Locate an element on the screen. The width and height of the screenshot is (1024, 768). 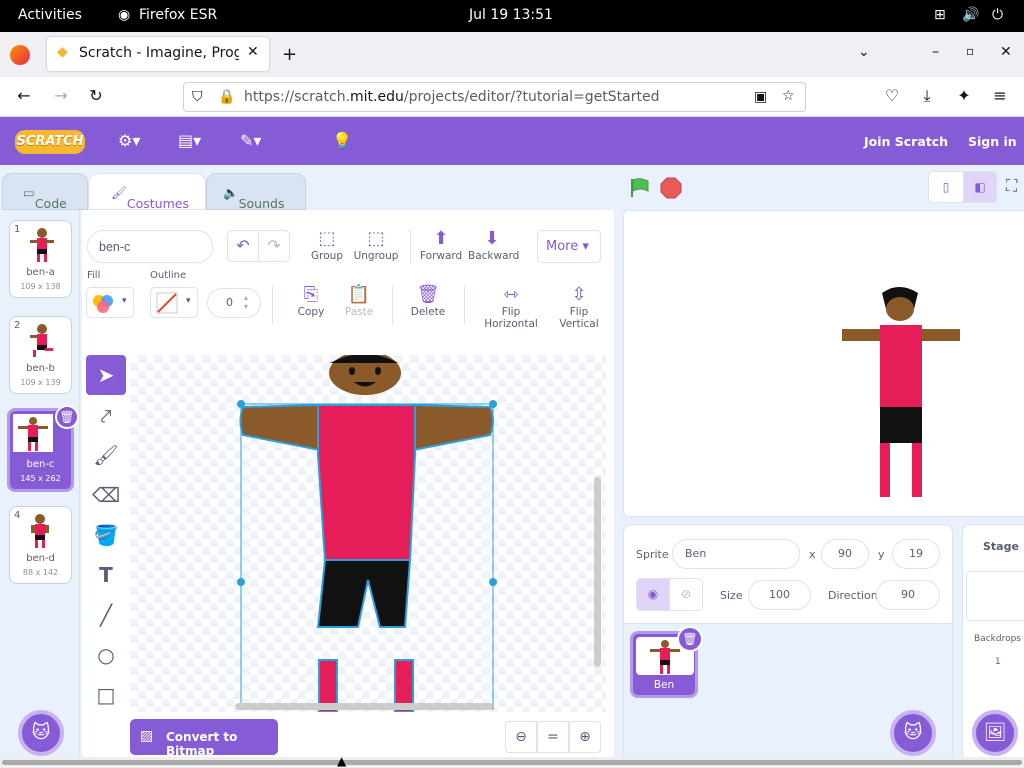
x-position-input: 90 is located at coordinates (845, 554).